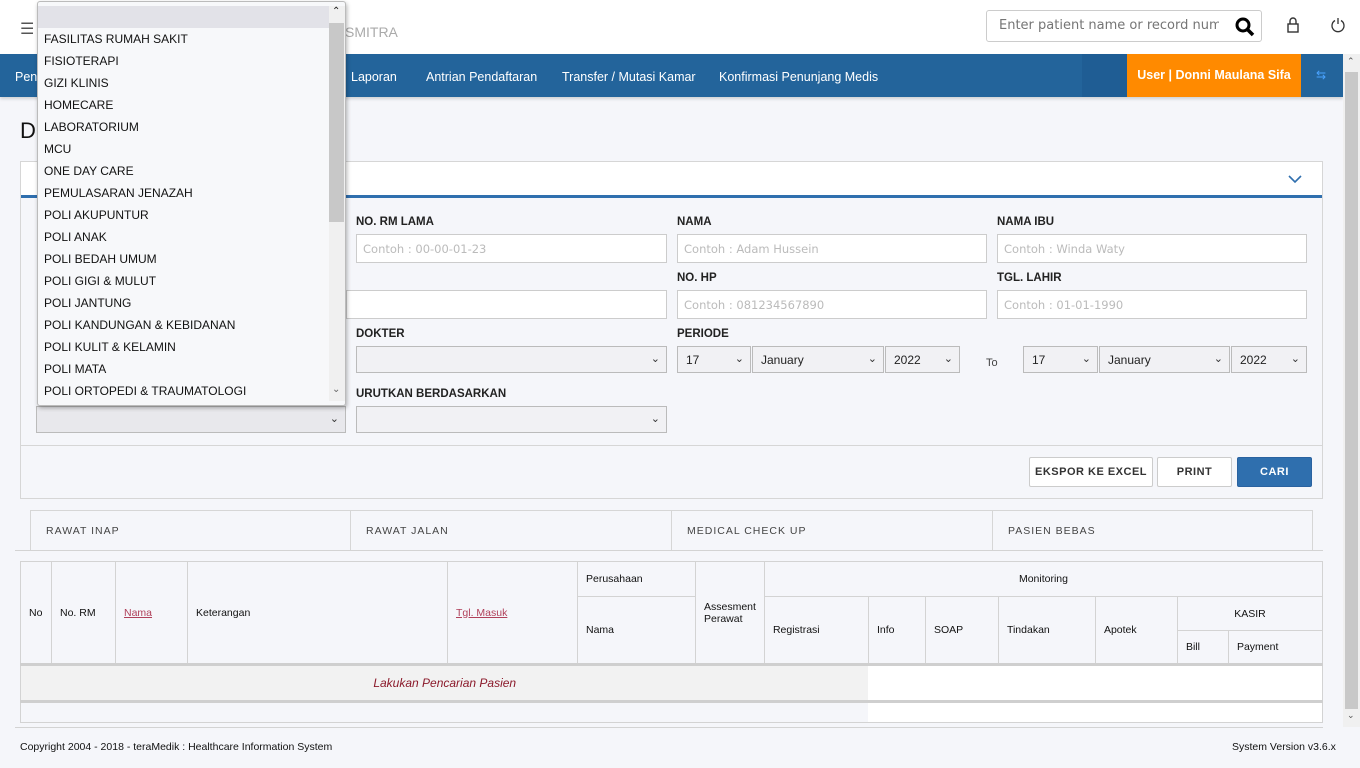 The width and height of the screenshot is (1360, 768). What do you see at coordinates (183, 17) in the screenshot?
I see `dropdown-option` at bounding box center [183, 17].